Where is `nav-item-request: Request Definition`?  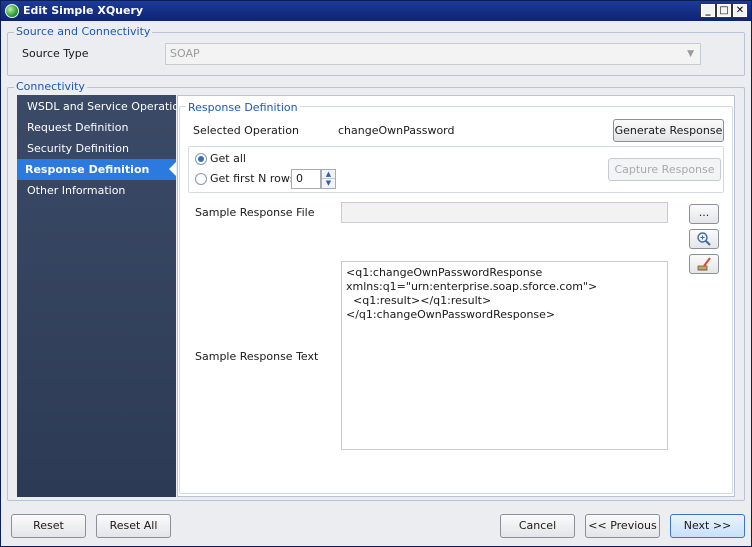 nav-item-request: Request Definition is located at coordinates (96, 127).